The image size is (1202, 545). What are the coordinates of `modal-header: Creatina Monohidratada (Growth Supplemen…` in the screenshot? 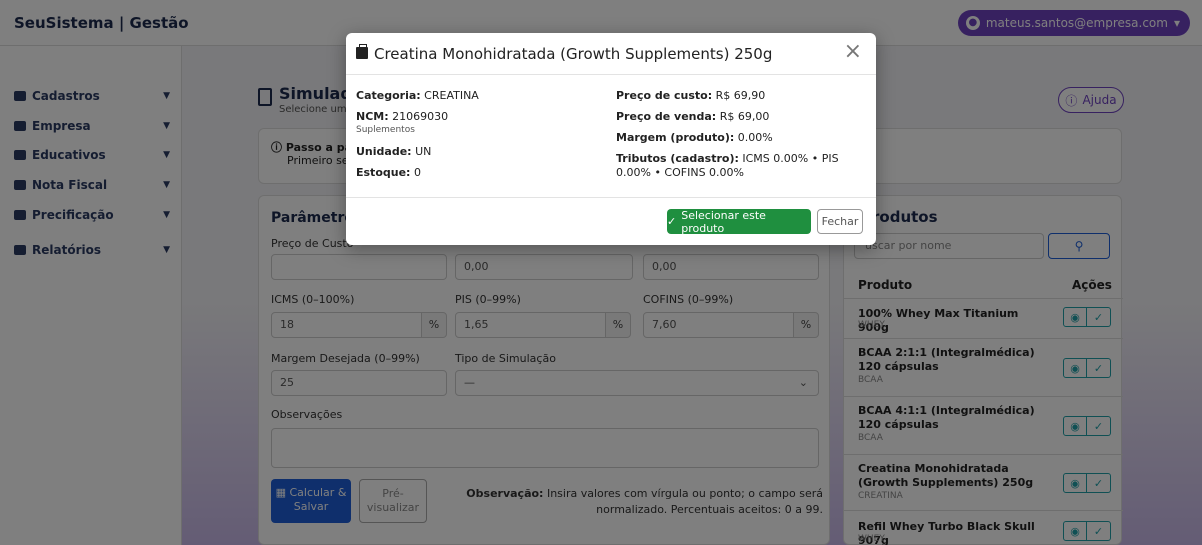 It's located at (611, 54).